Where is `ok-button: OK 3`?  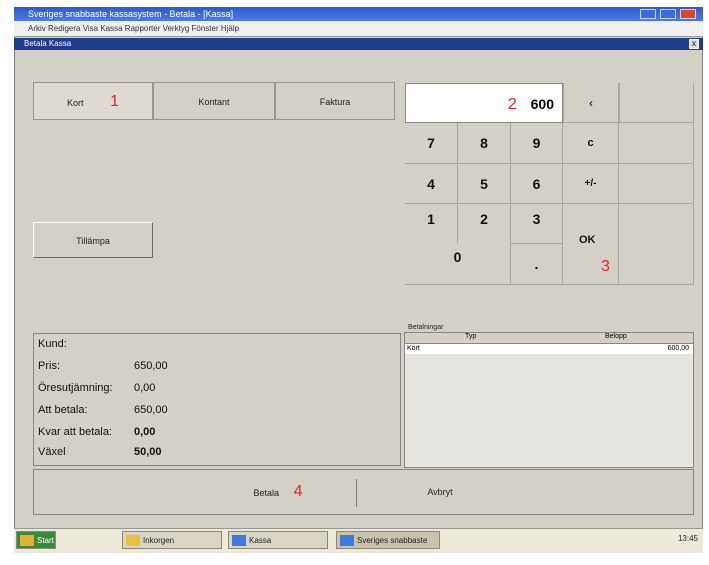 ok-button: OK 3 is located at coordinates (591, 244).